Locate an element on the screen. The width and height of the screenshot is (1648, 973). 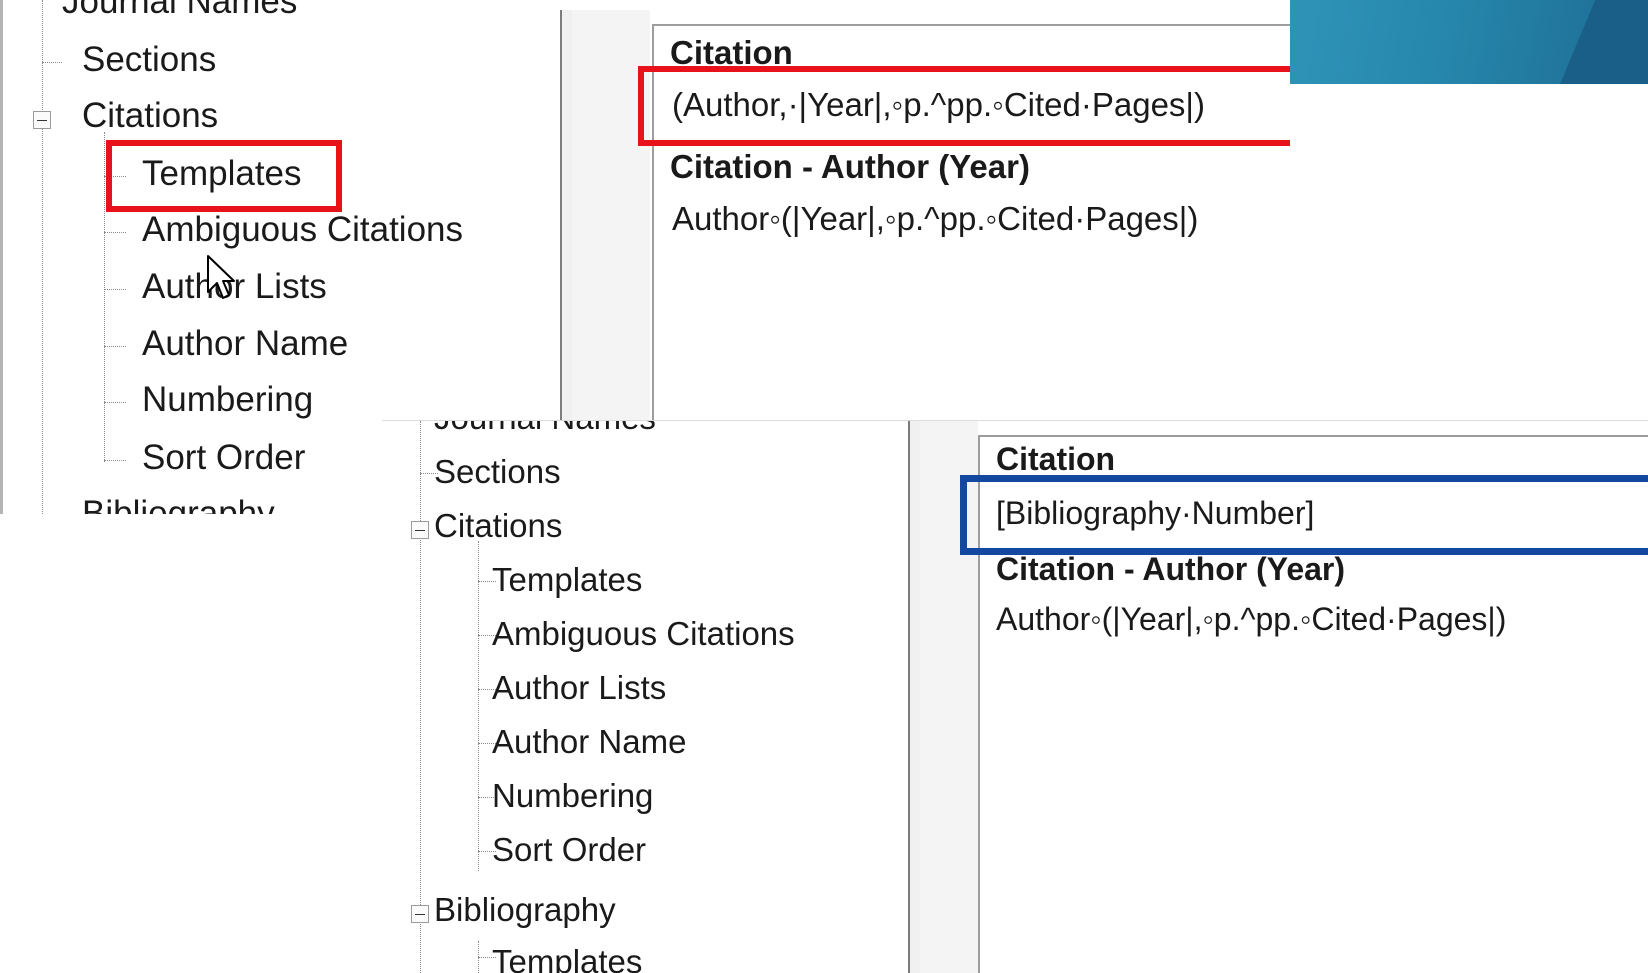
tree-item-bibliography-templates: Templates is located at coordinates (567, 958).